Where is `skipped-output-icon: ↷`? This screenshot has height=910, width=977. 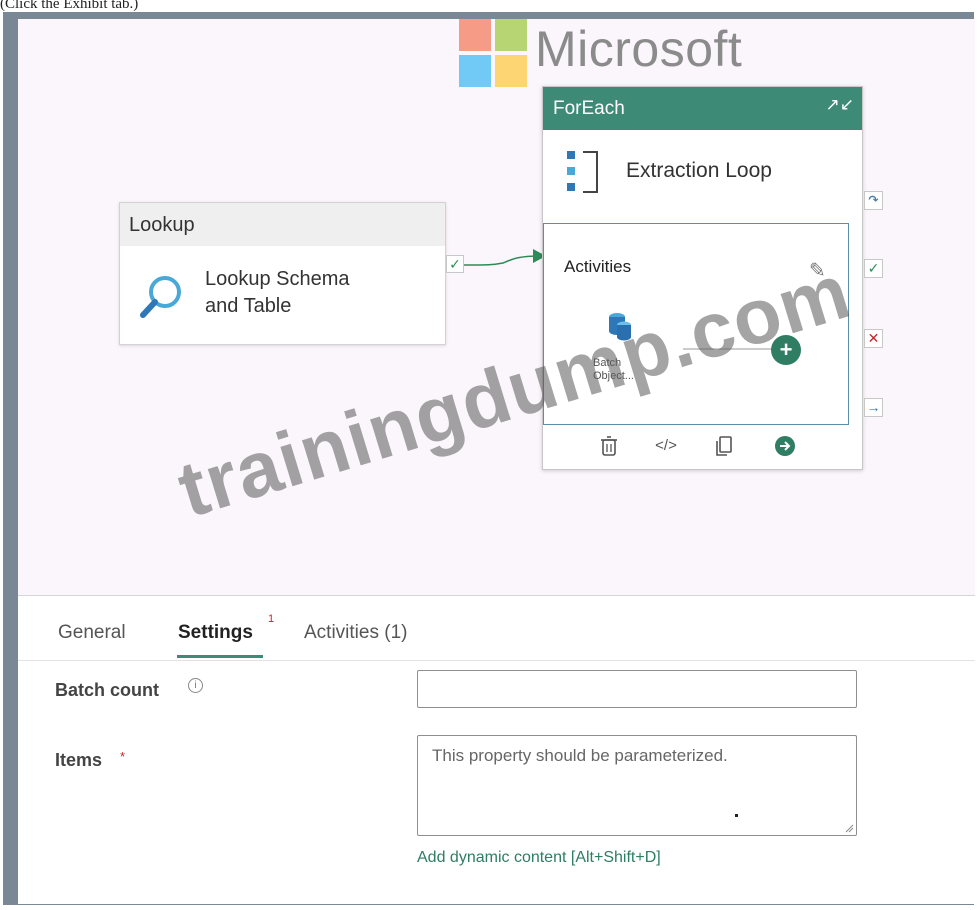 skipped-output-icon: ↷ is located at coordinates (873, 200).